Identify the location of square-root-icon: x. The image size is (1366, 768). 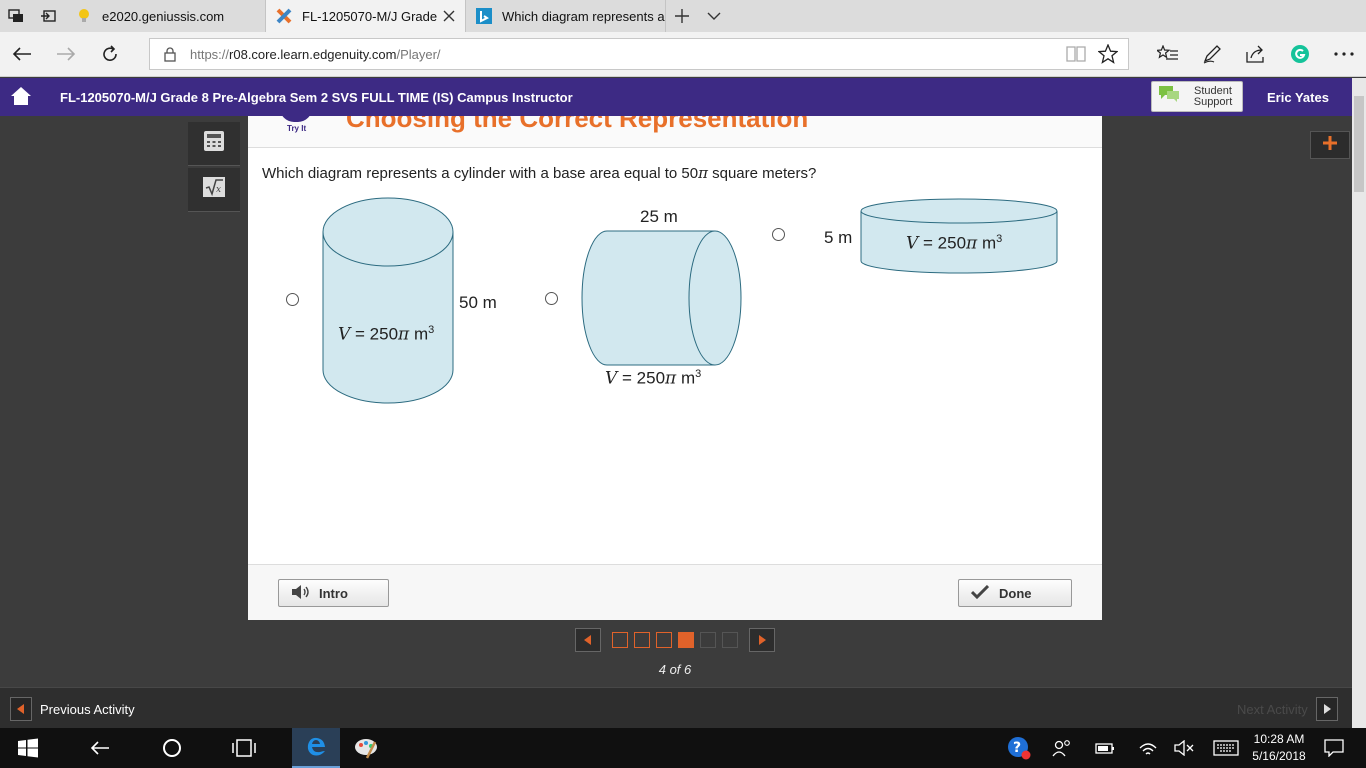
(214, 189).